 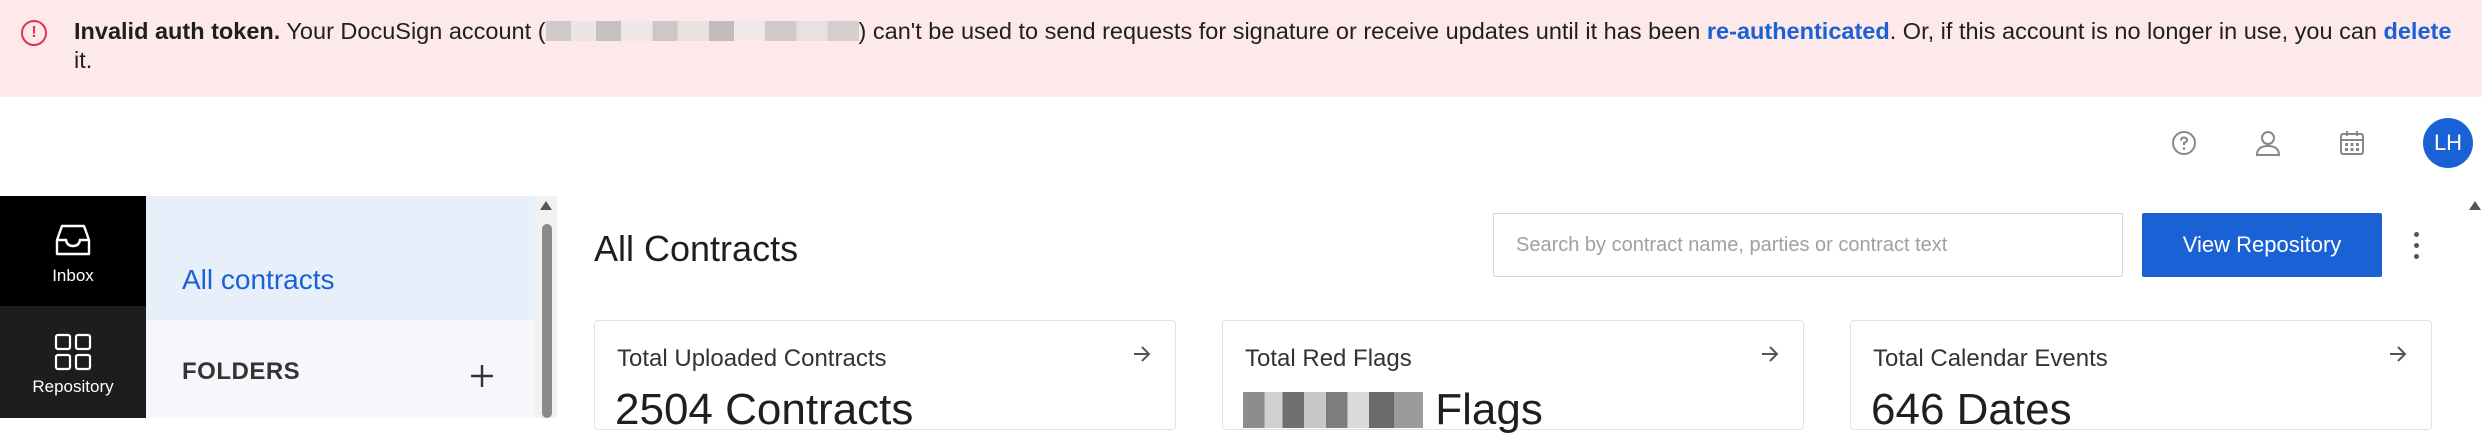 What do you see at coordinates (764, 409) in the screenshot?
I see `stat-card-value: 2504 Contracts` at bounding box center [764, 409].